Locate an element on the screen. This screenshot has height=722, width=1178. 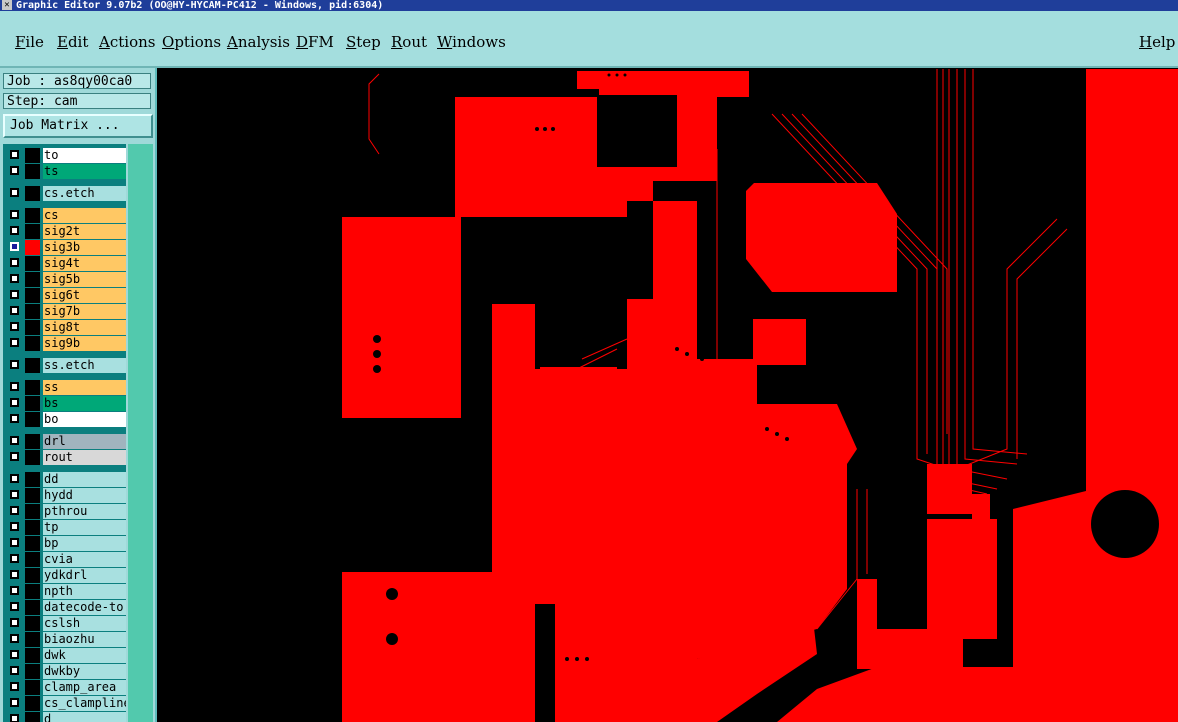
layer-row: cvia is located at coordinates (64, 559).